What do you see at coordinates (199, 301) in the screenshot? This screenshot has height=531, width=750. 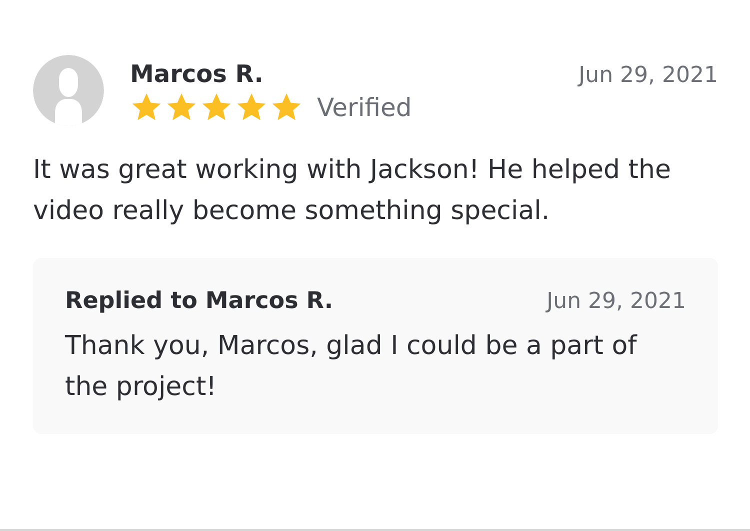 I see `reply-title: Replied to Marcos R.` at bounding box center [199, 301].